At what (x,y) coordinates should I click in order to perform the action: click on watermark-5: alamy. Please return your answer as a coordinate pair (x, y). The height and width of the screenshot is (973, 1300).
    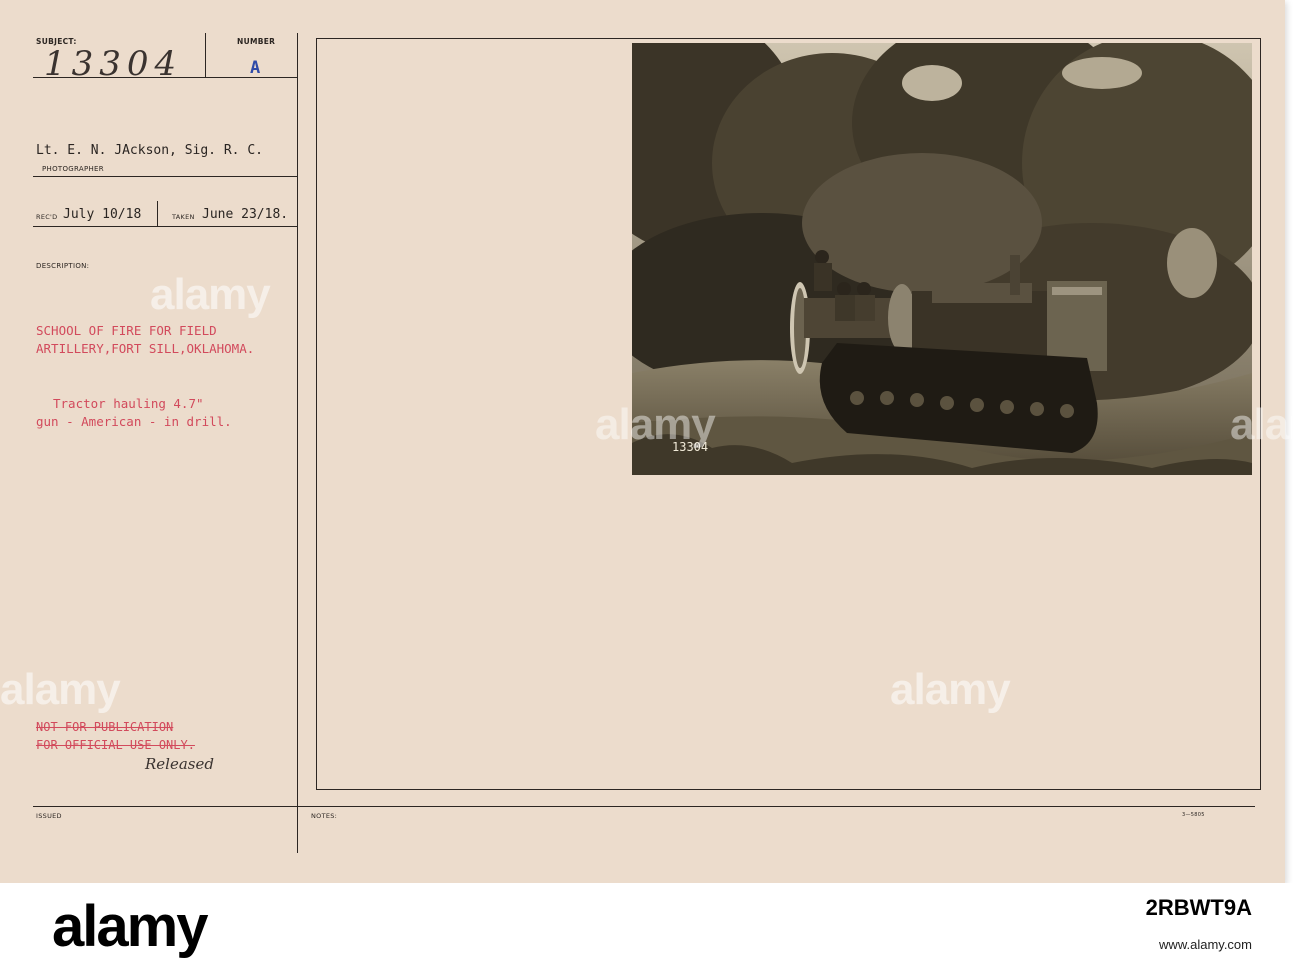
    Looking at the image, I should click on (1265, 424).